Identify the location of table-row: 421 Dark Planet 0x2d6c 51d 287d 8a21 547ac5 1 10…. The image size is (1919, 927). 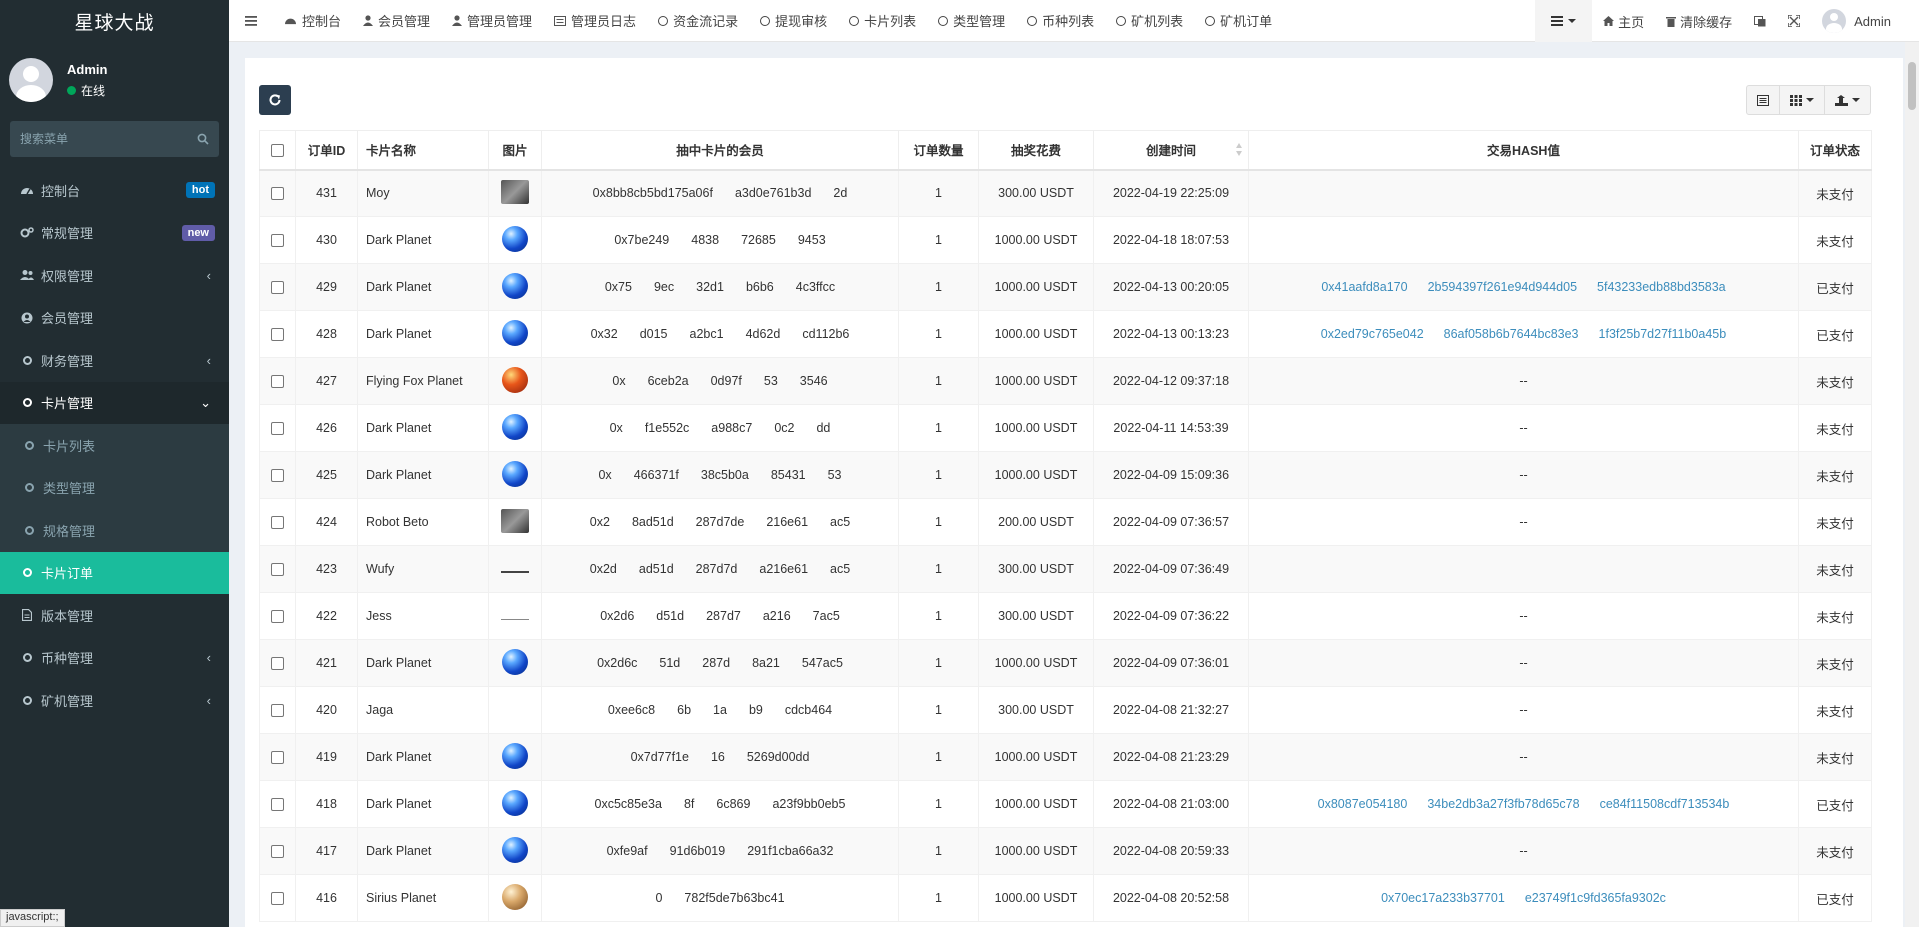
(1065, 663).